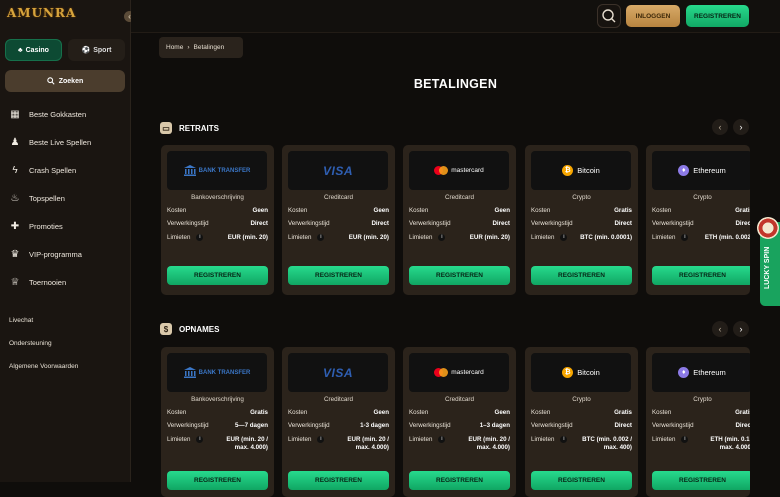 The height and width of the screenshot is (497, 780). Describe the element at coordinates (459, 372) in the screenshot. I see `payment-logo: mastercard` at that location.